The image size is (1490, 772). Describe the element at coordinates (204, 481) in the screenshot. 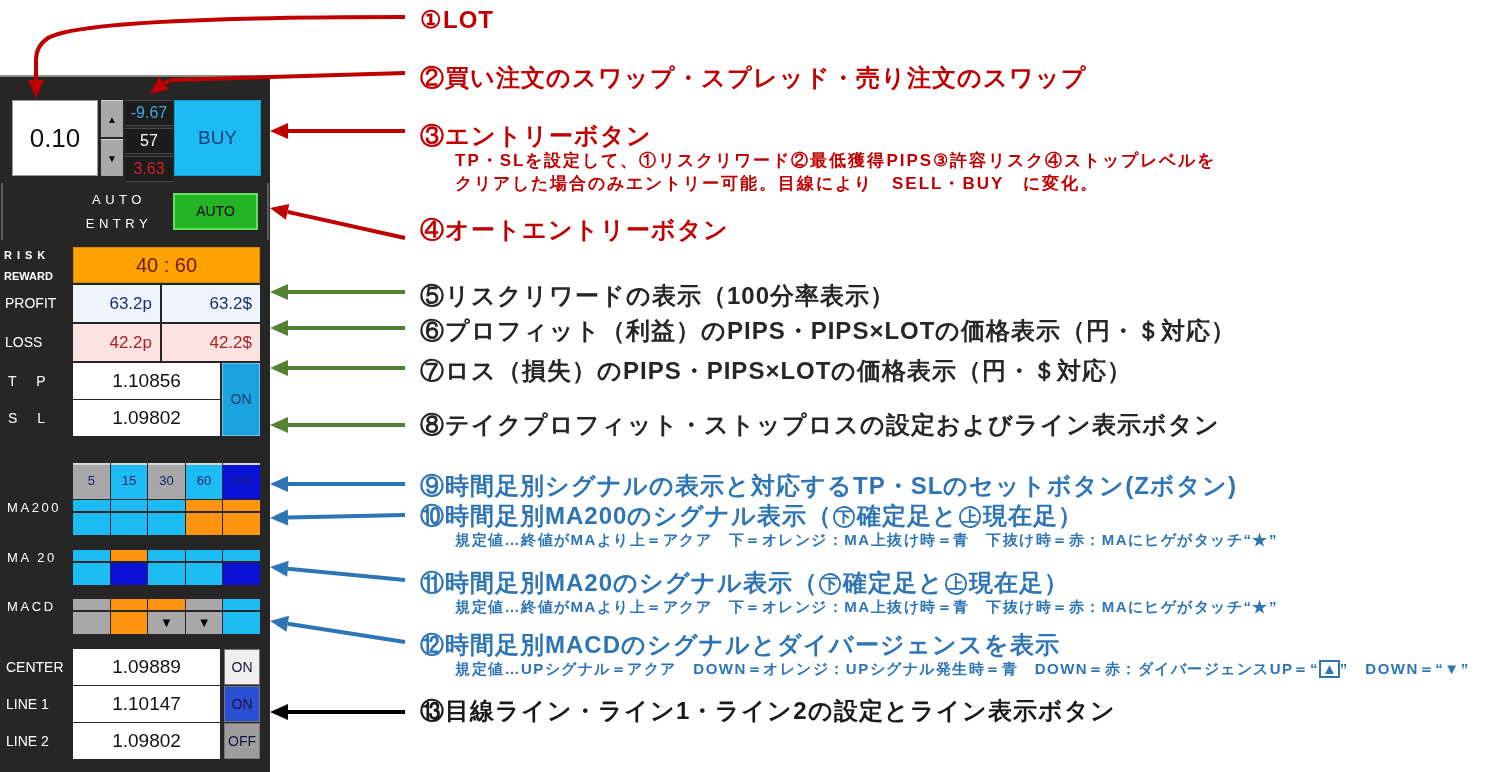

I see `timeframe-button: 60` at that location.